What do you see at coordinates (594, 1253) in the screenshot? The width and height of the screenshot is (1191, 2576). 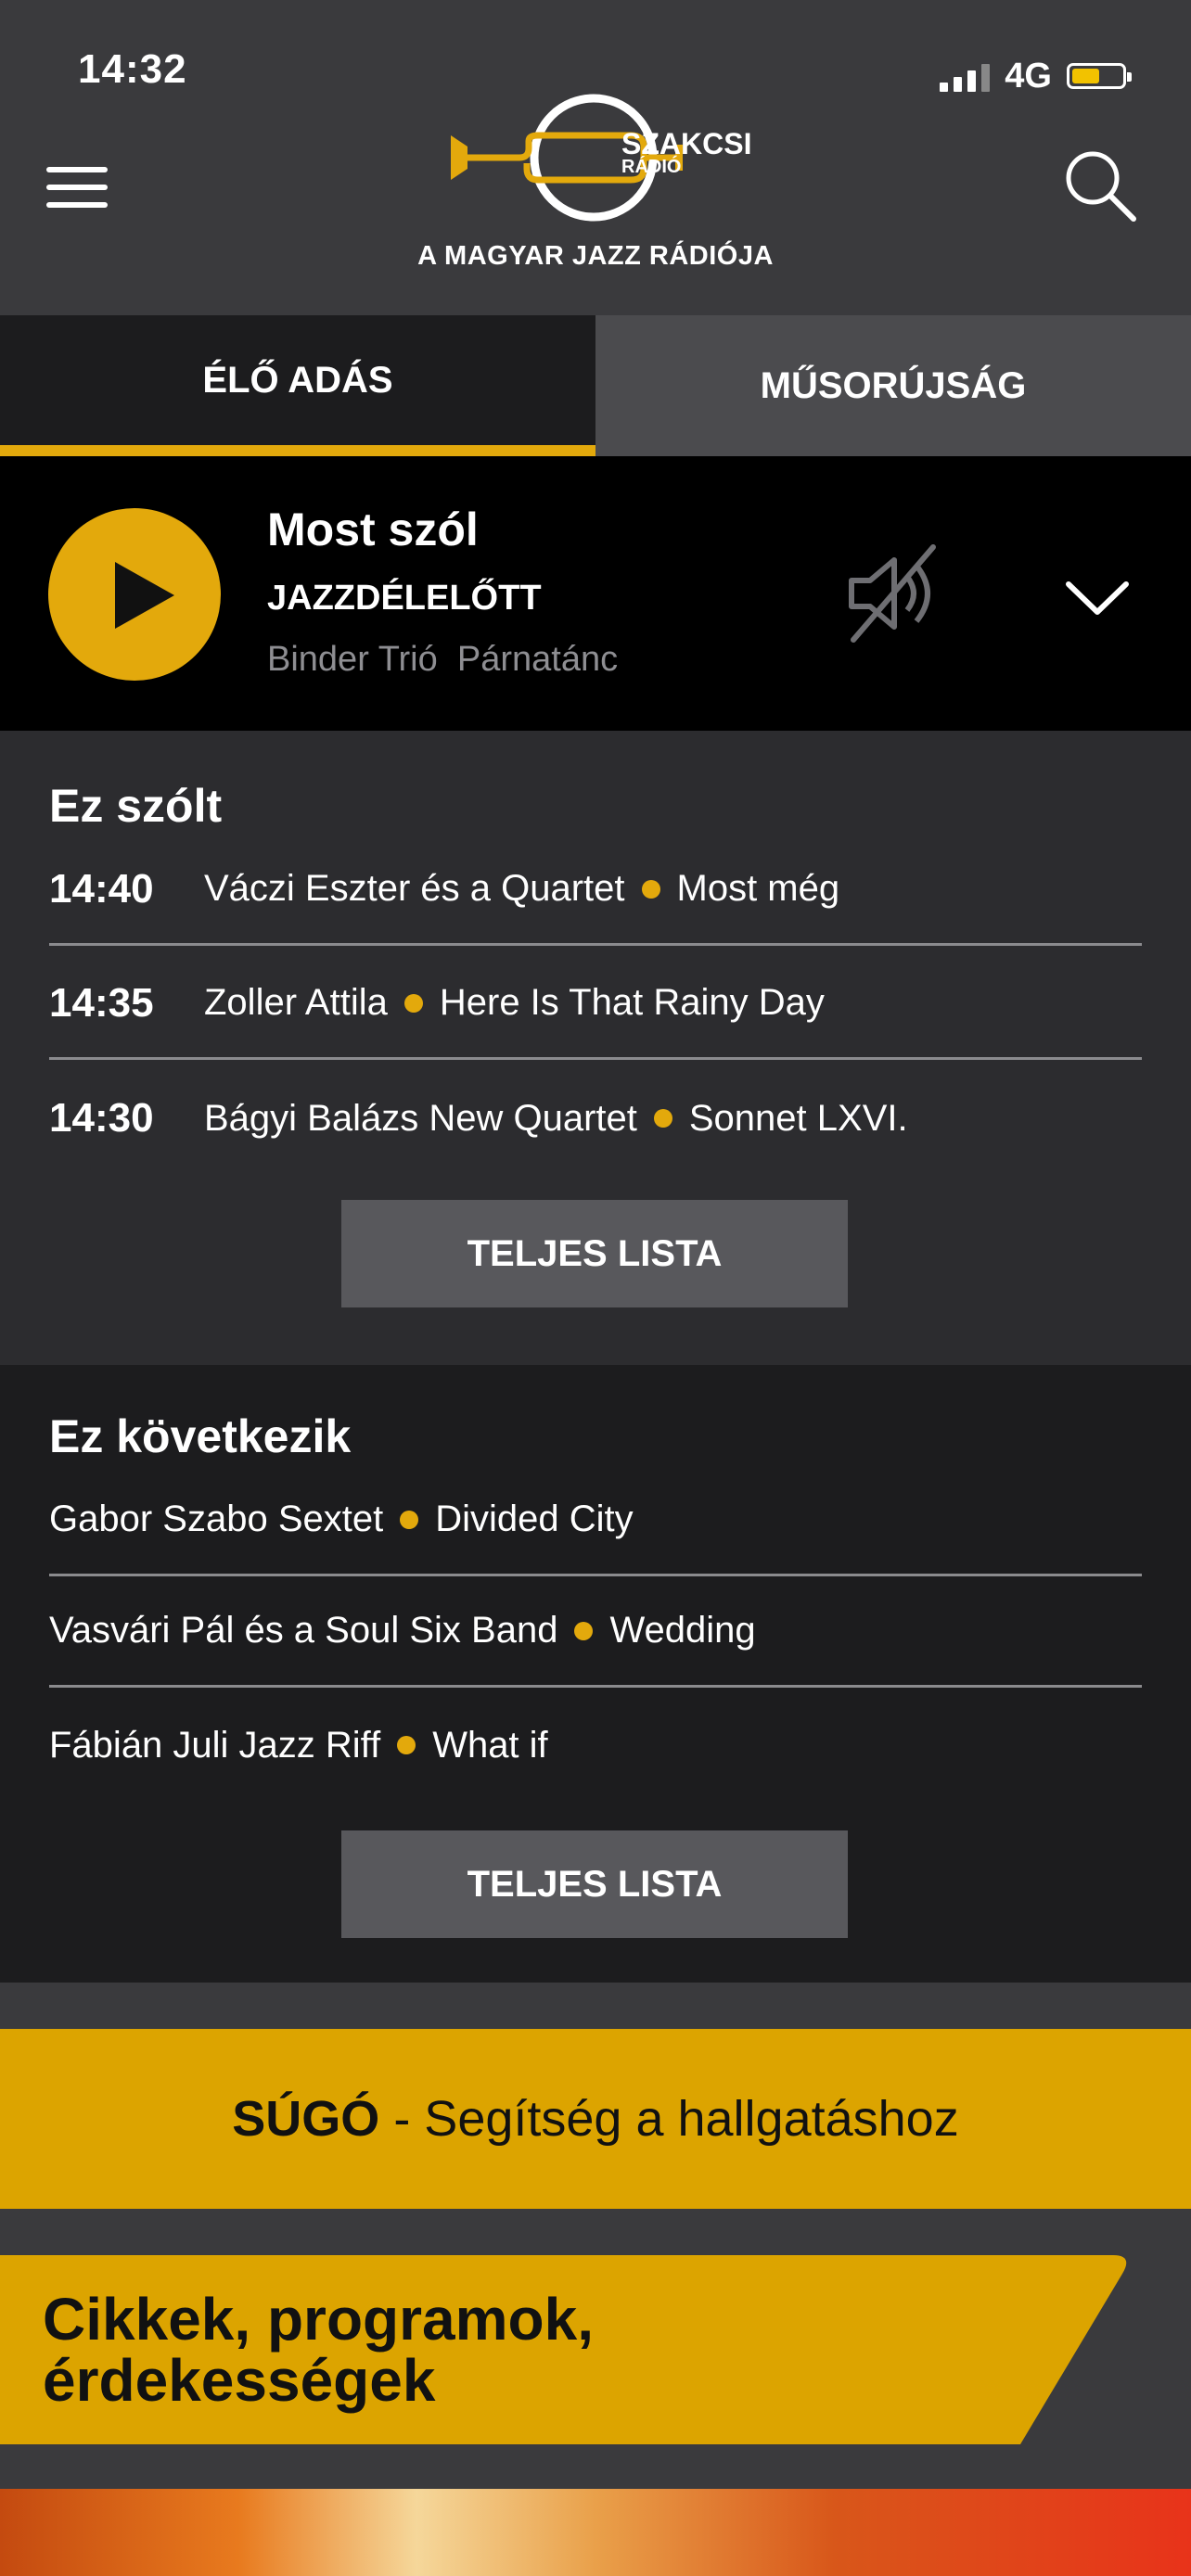 I see `played-full-list-button: TELJES LISTA` at bounding box center [594, 1253].